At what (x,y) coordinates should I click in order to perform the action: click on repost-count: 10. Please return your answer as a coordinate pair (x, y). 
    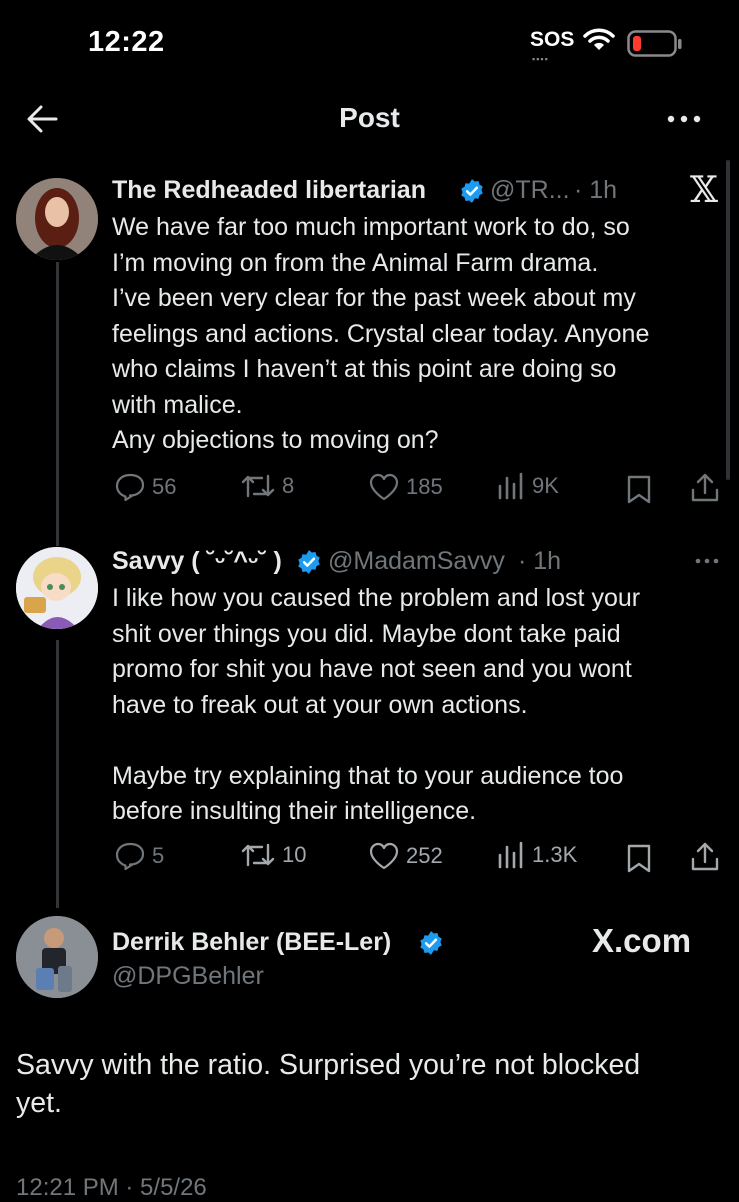
    Looking at the image, I should click on (294, 854).